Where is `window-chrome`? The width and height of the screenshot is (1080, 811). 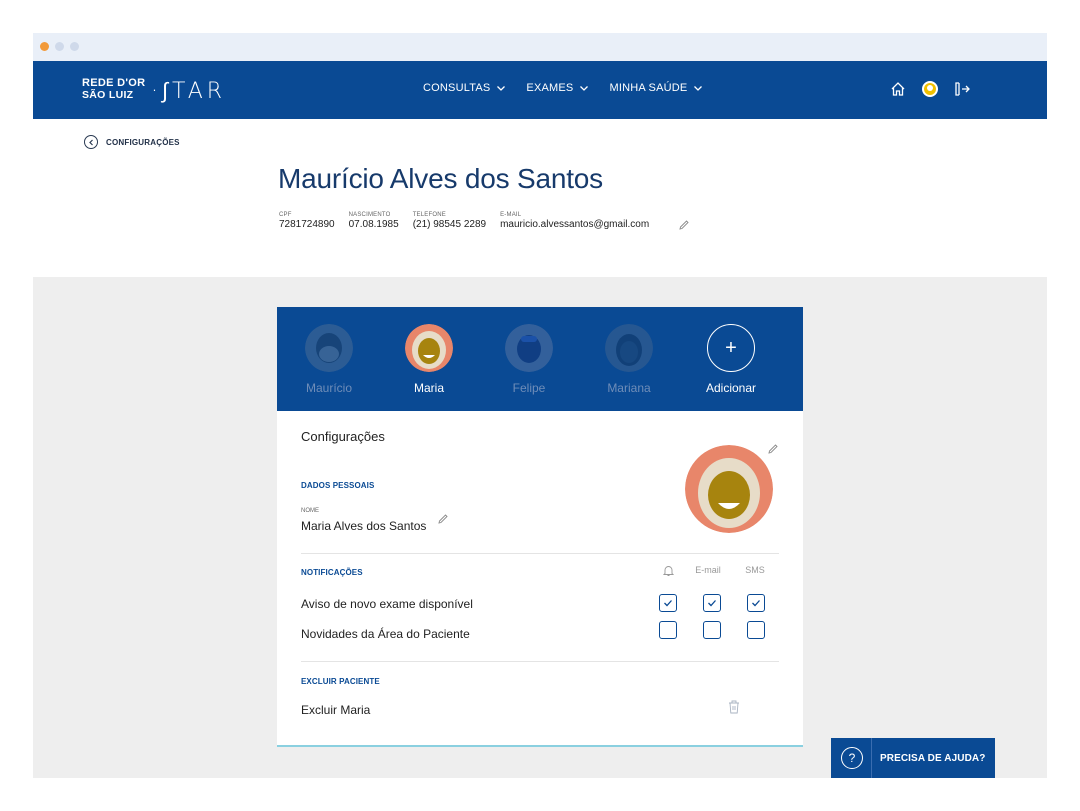
window-chrome is located at coordinates (540, 47).